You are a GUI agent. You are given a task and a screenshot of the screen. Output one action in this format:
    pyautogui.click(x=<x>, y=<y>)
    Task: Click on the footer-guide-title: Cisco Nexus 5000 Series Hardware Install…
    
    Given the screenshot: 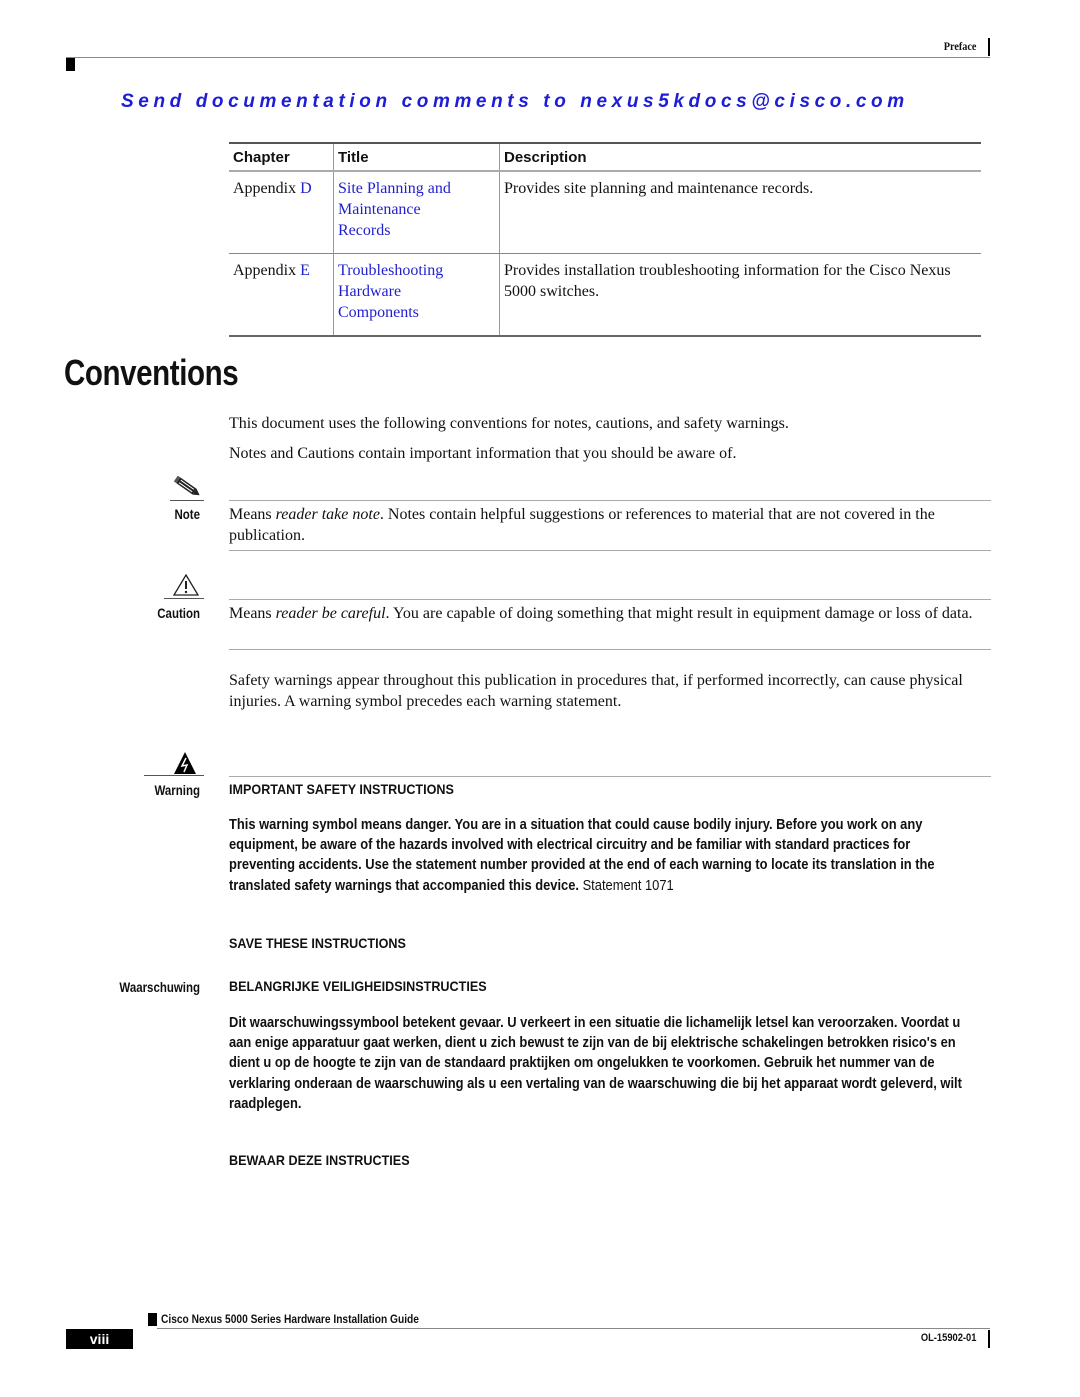 What is the action you would take?
    pyautogui.click(x=290, y=1319)
    